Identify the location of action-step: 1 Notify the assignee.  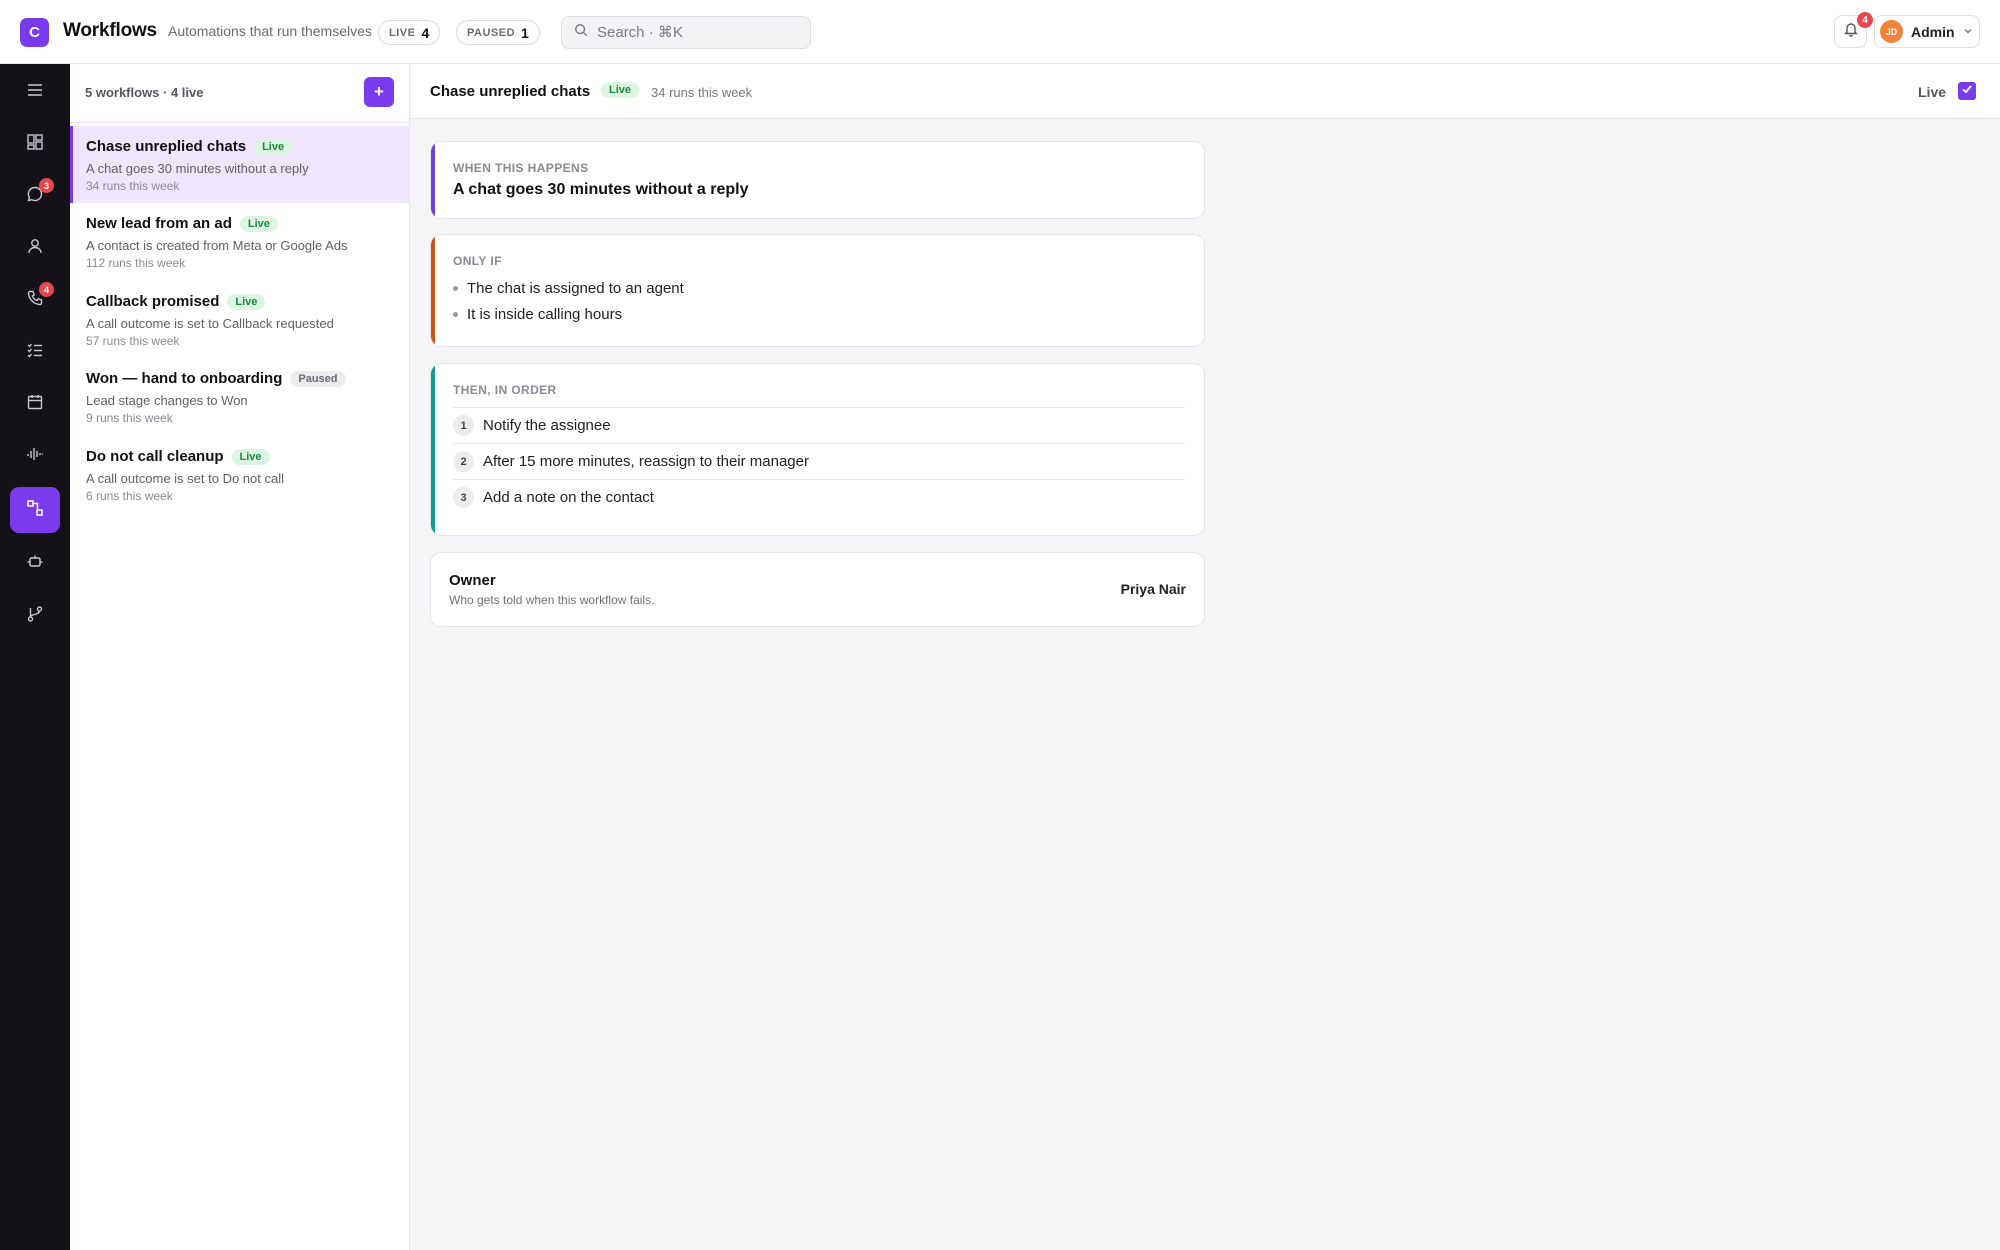
(819, 425).